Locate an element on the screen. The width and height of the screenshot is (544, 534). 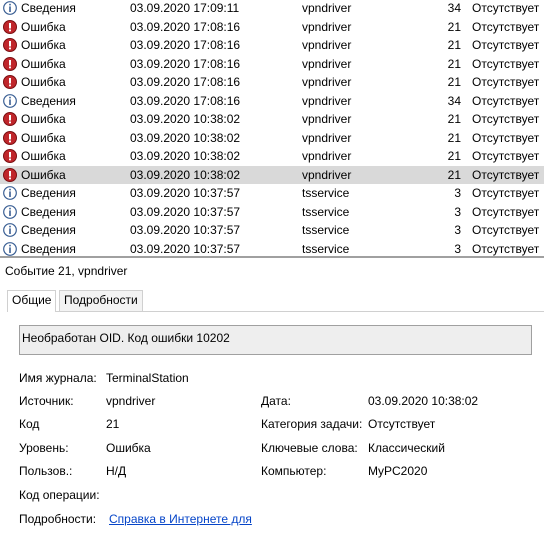
tab-underline is located at coordinates (275, 311).